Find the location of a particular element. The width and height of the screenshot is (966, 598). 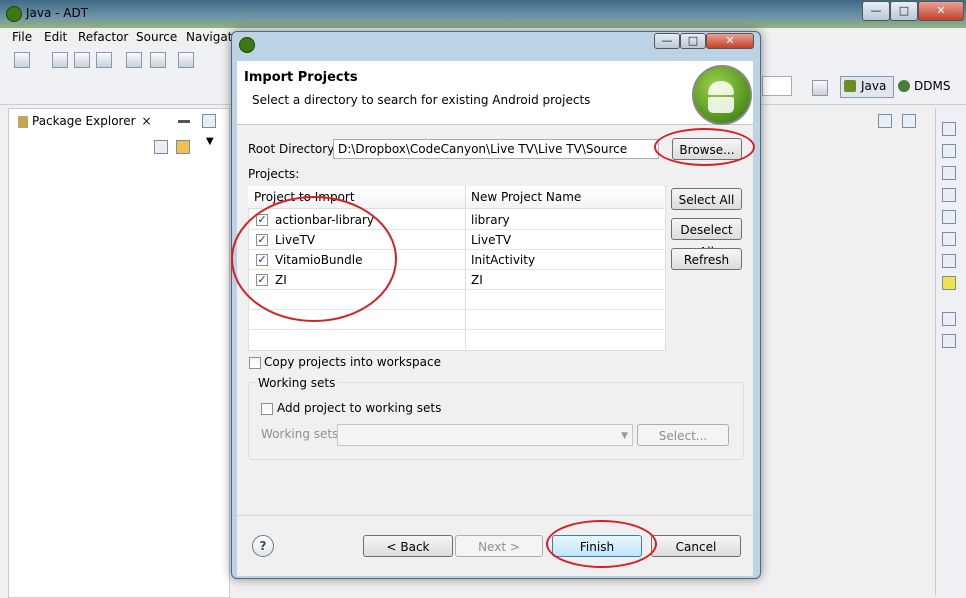

maximize-button: □ is located at coordinates (904, 11).